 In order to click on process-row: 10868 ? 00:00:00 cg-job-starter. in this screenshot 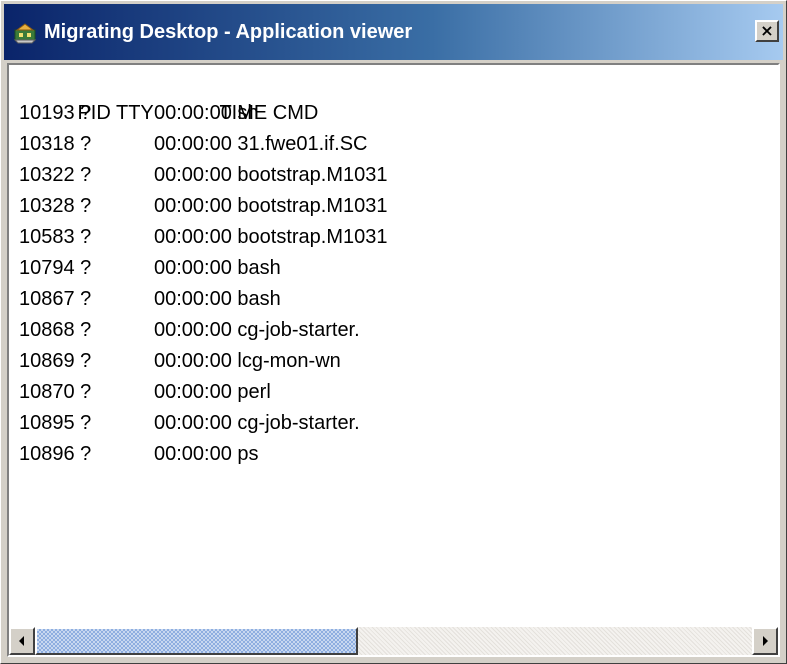, I will do `click(203, 330)`.